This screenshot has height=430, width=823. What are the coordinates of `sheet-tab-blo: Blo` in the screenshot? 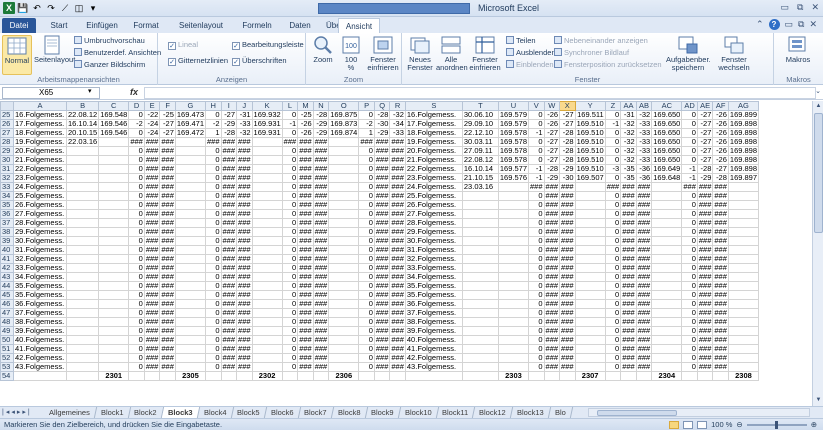 It's located at (560, 412).